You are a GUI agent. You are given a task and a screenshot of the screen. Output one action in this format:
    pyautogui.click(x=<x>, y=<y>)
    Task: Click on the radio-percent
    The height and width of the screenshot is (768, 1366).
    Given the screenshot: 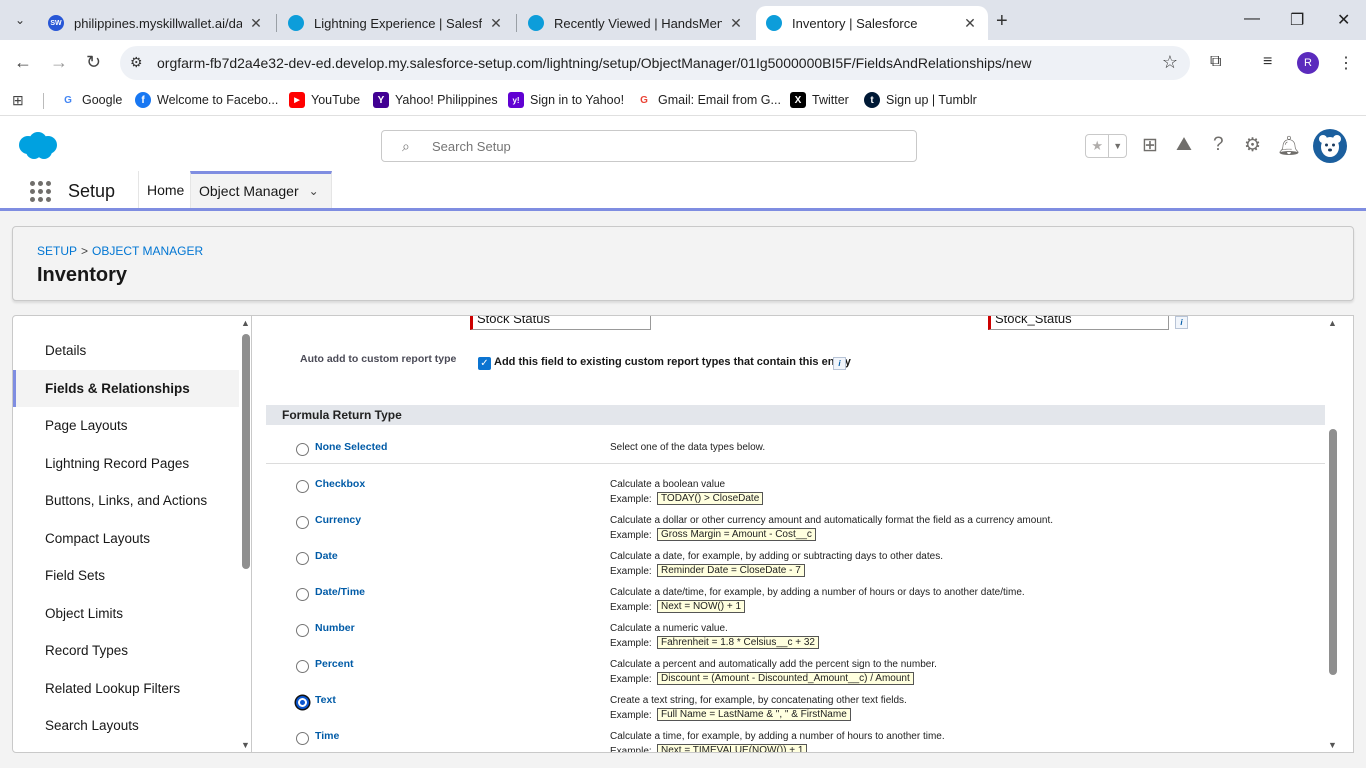 What is the action you would take?
    pyautogui.click(x=302, y=666)
    